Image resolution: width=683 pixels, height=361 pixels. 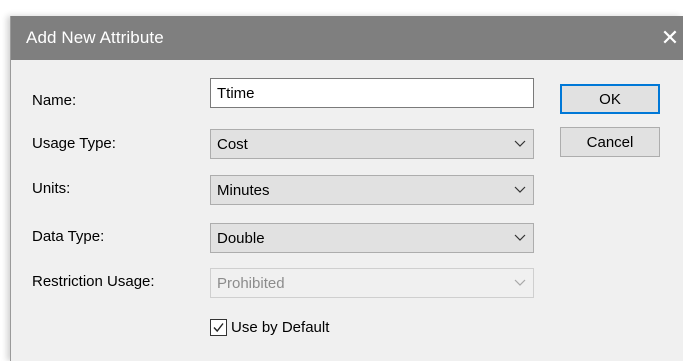 I want to click on cancel-button: Cancel, so click(x=610, y=142).